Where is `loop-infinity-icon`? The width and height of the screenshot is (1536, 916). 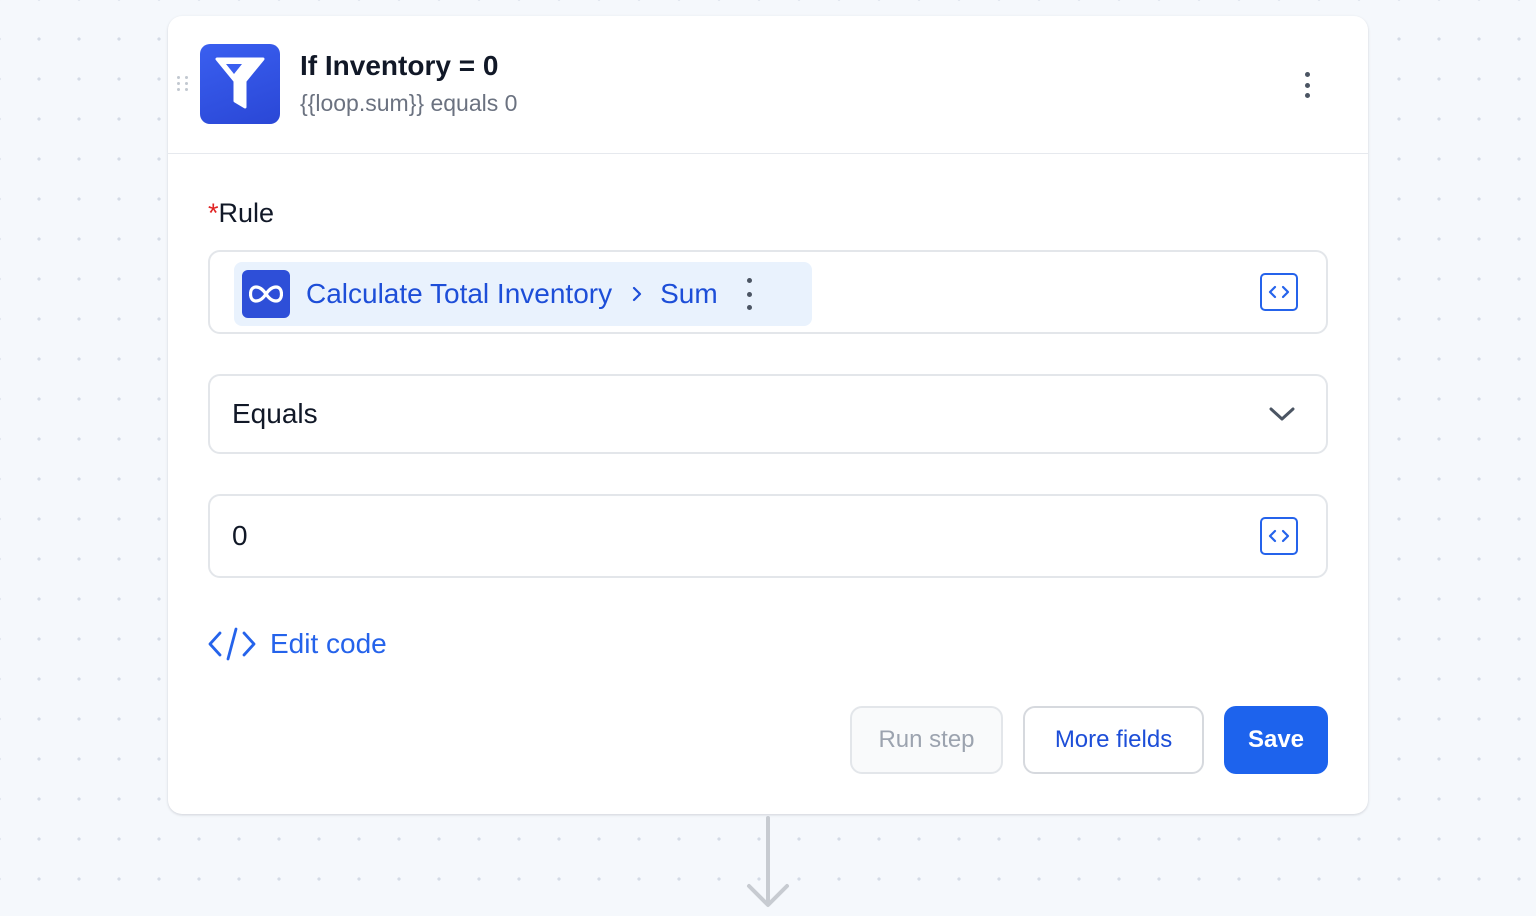 loop-infinity-icon is located at coordinates (266, 294).